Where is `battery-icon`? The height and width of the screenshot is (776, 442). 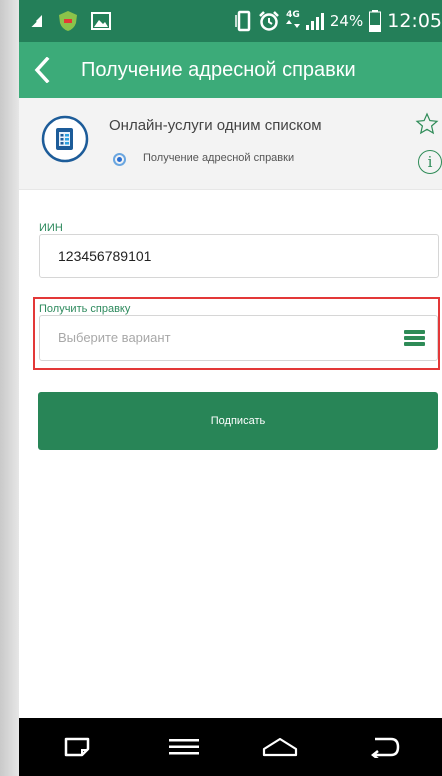
battery-icon is located at coordinates (375, 21).